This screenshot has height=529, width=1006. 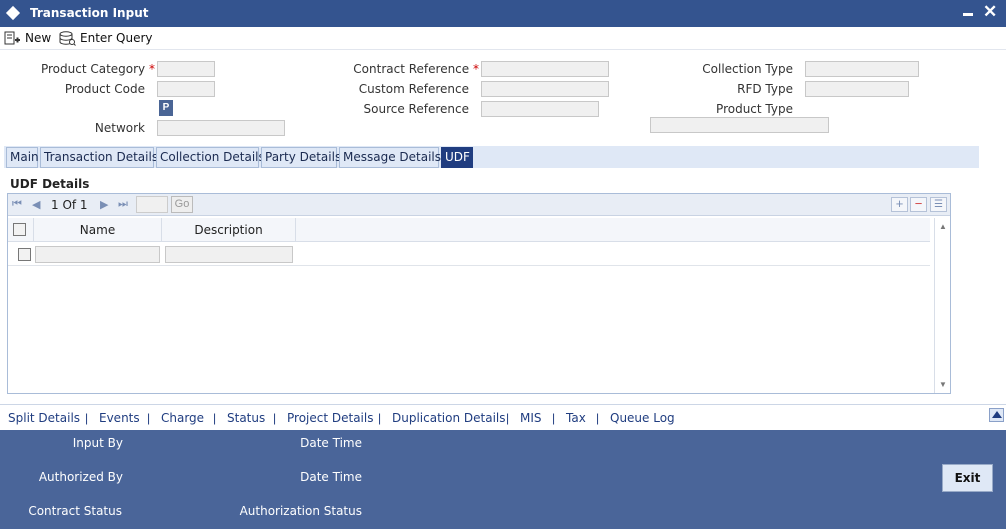 What do you see at coordinates (104, 204) in the screenshot?
I see `next-page-icon: ▶` at bounding box center [104, 204].